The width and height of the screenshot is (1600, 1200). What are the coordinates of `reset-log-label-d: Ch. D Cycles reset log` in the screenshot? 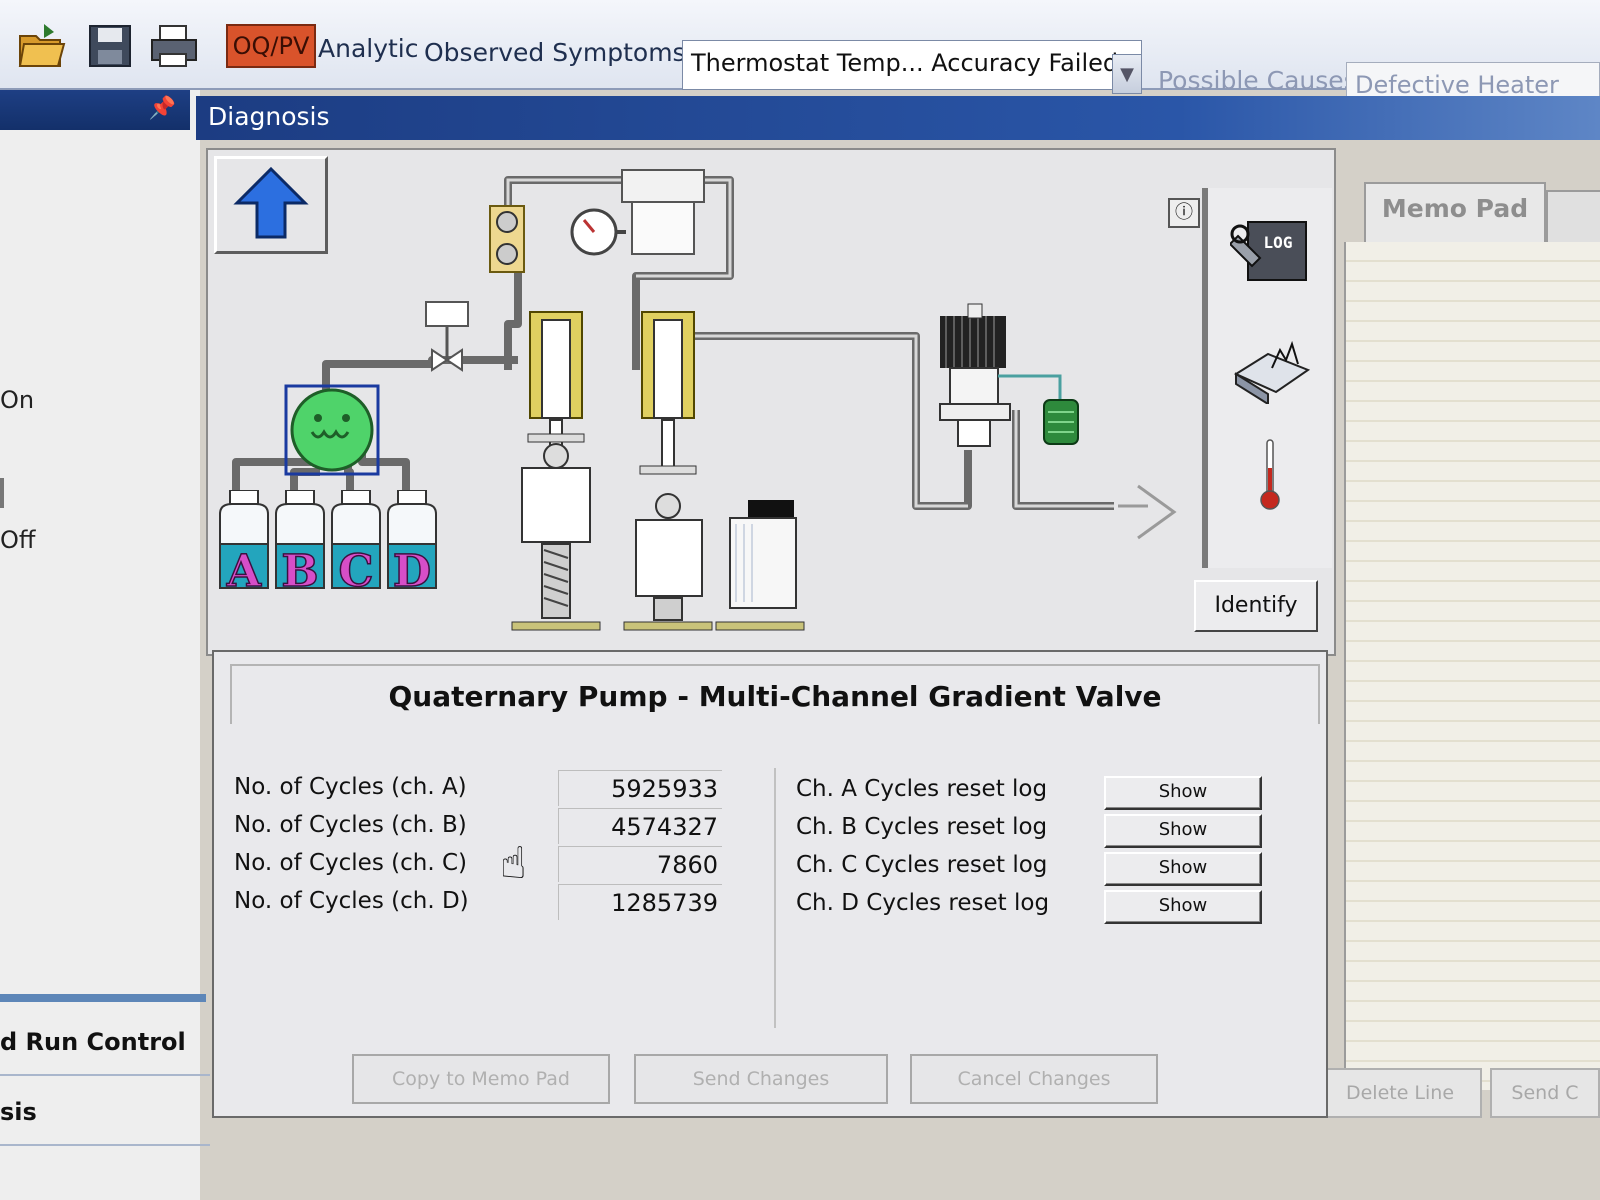 It's located at (923, 903).